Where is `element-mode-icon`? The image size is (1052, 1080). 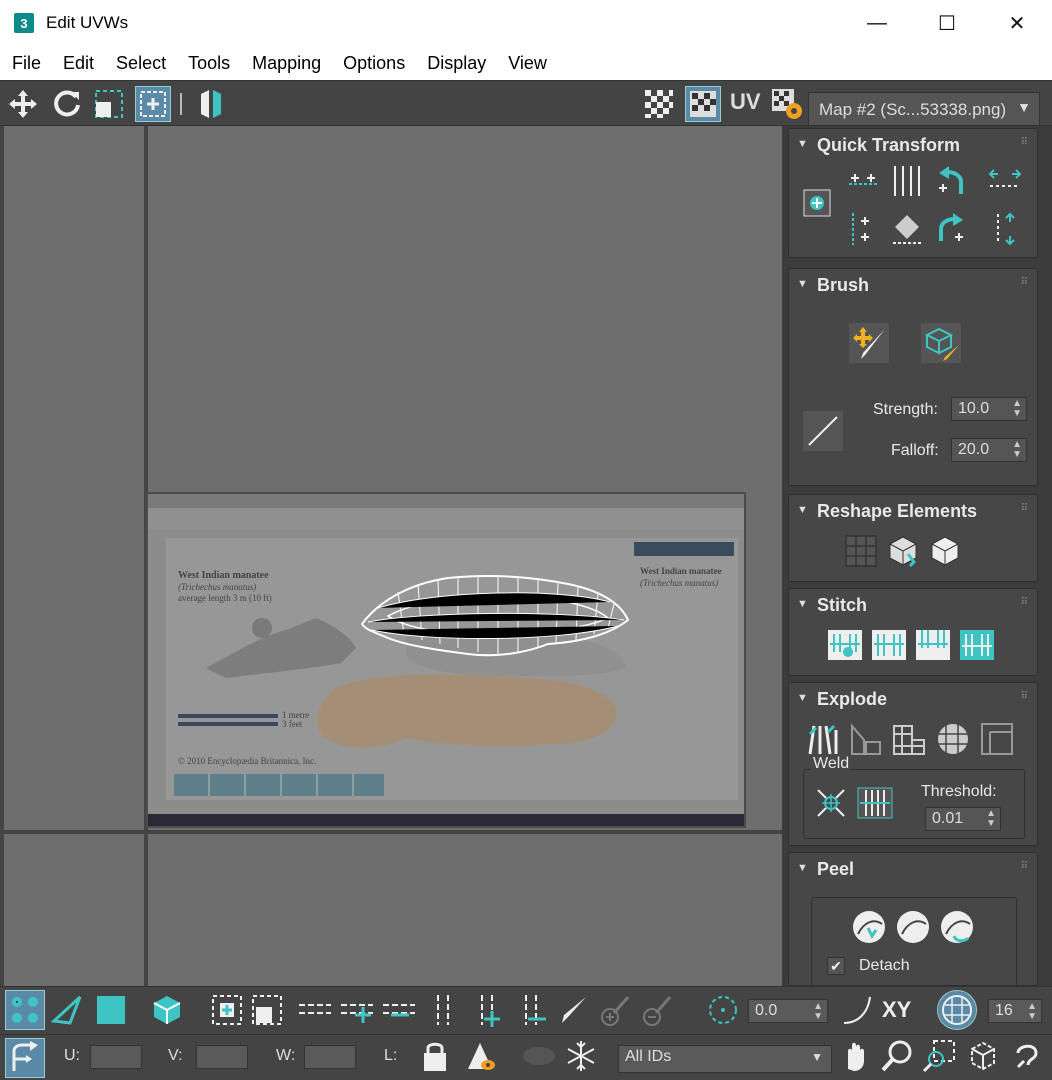 element-mode-icon is located at coordinates (167, 1010).